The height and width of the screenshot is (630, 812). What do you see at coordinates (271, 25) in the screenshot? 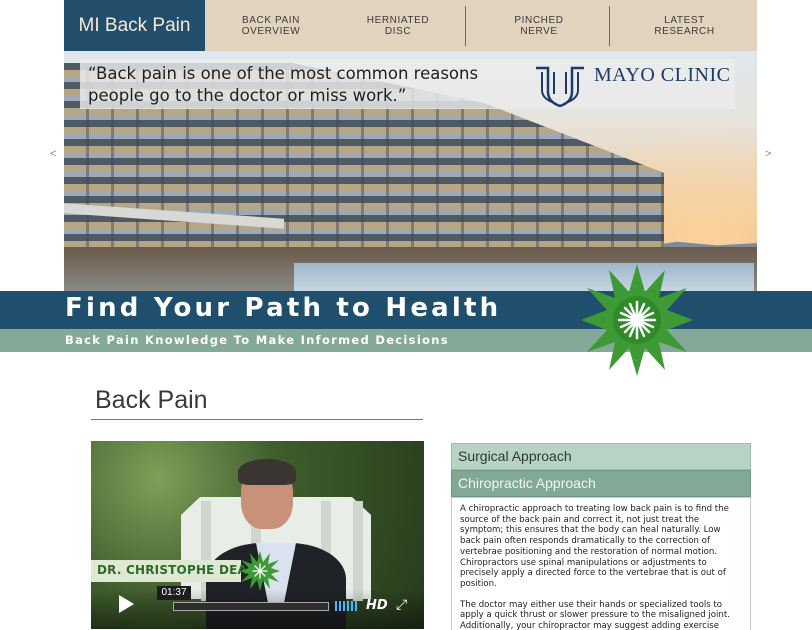
I see `nav-item-back-pain-overview: BACK PAIN OVERVIEW` at bounding box center [271, 25].